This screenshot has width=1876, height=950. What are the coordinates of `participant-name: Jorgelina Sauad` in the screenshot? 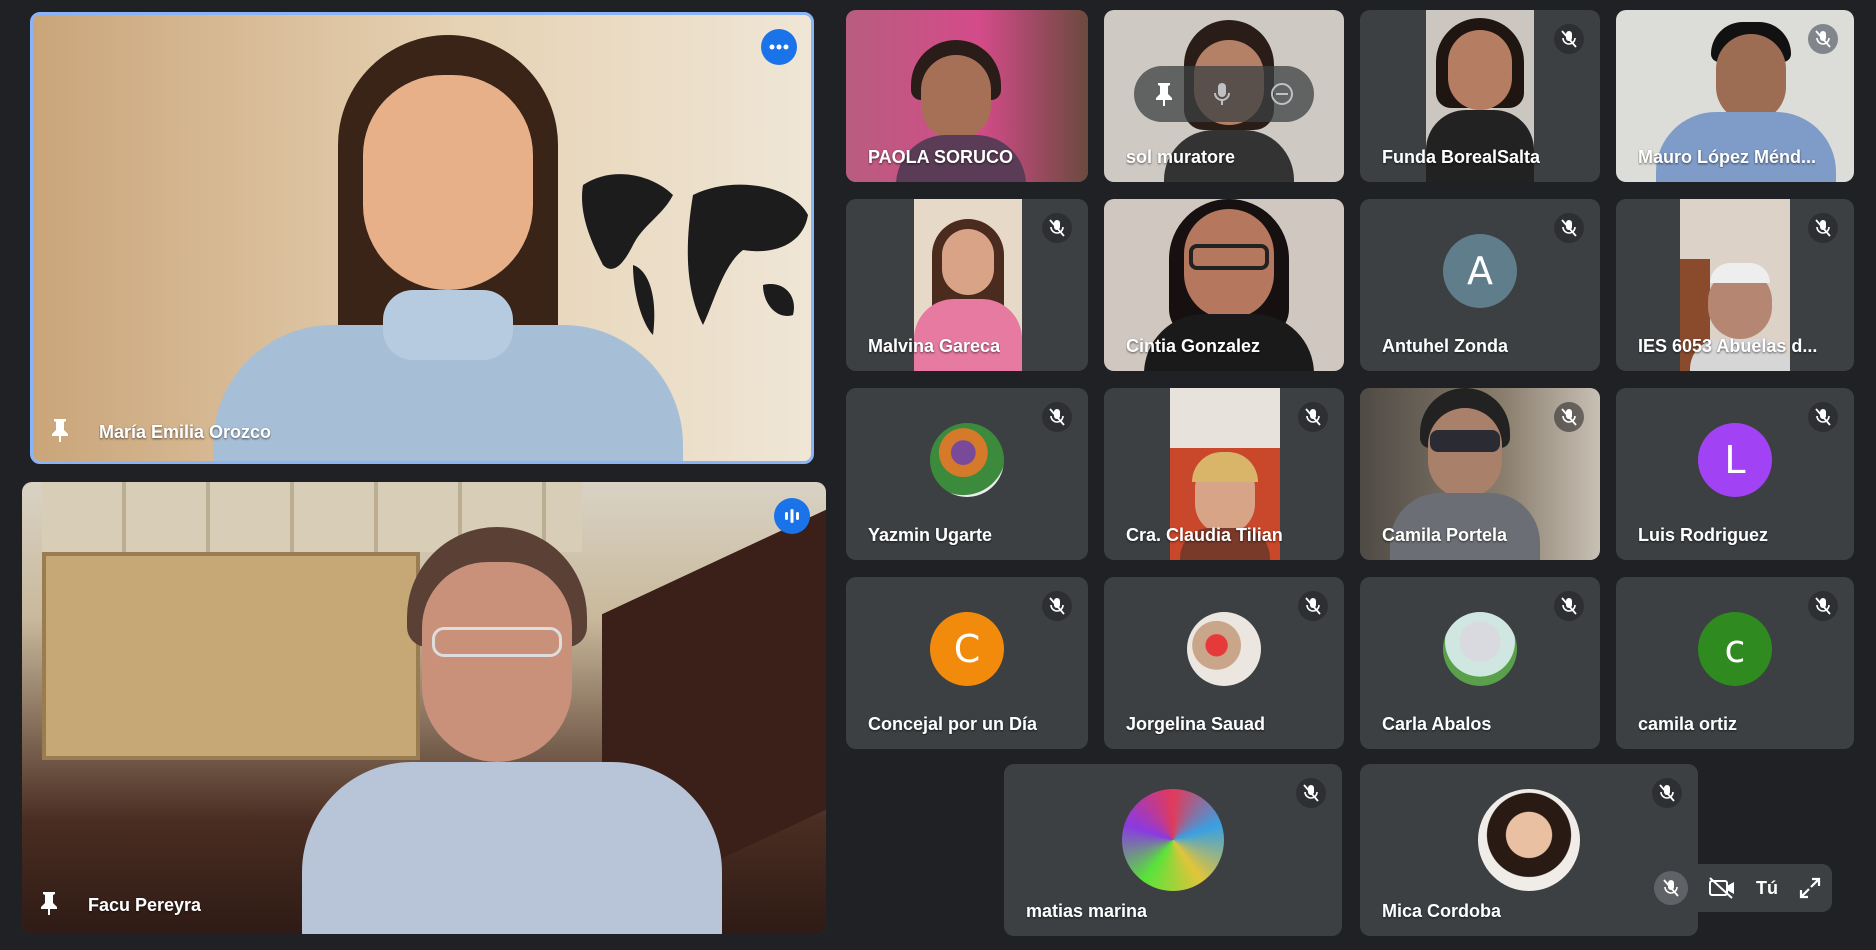 It's located at (1196, 724).